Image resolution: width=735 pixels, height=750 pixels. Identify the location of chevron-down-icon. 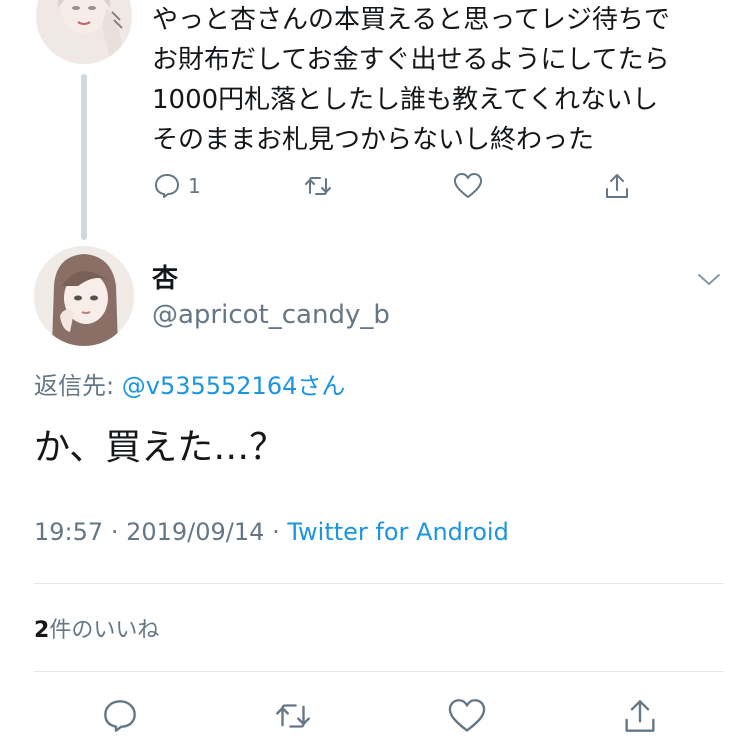
(709, 284).